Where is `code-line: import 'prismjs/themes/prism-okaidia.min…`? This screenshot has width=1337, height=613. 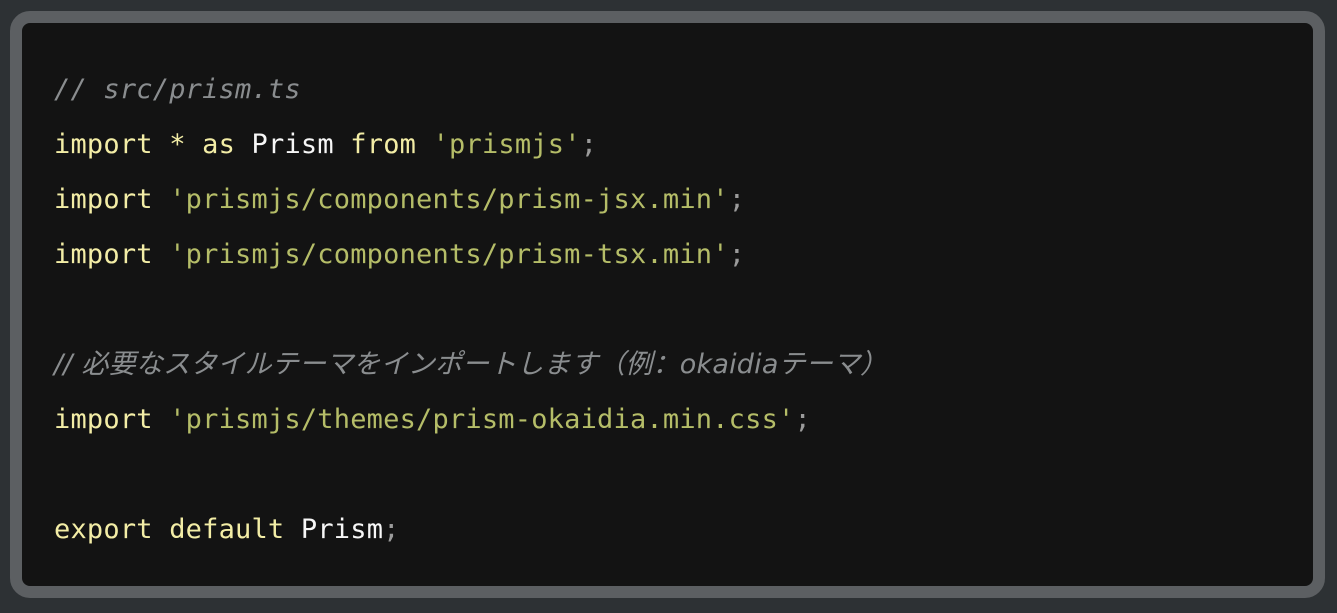 code-line: import 'prismjs/themes/prism-okaidia.min… is located at coordinates (672, 419).